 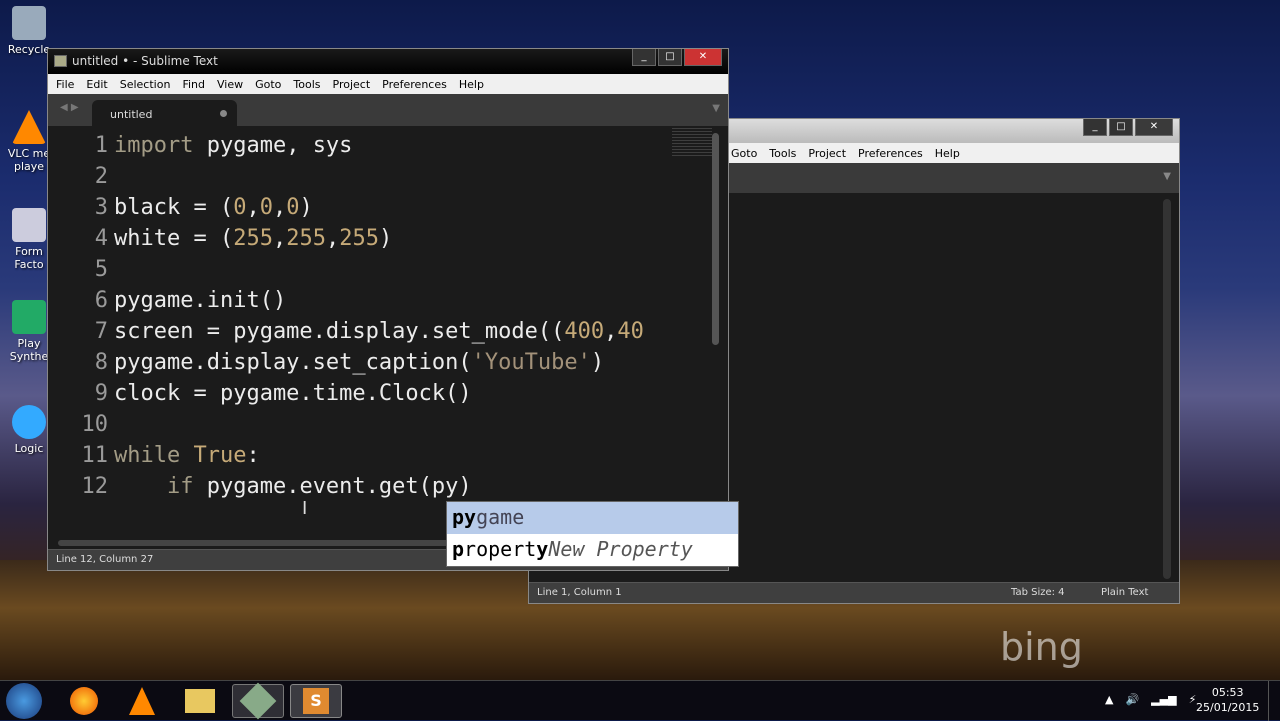 What do you see at coordinates (1132, 699) in the screenshot?
I see `volume-icon: 🔊` at bounding box center [1132, 699].